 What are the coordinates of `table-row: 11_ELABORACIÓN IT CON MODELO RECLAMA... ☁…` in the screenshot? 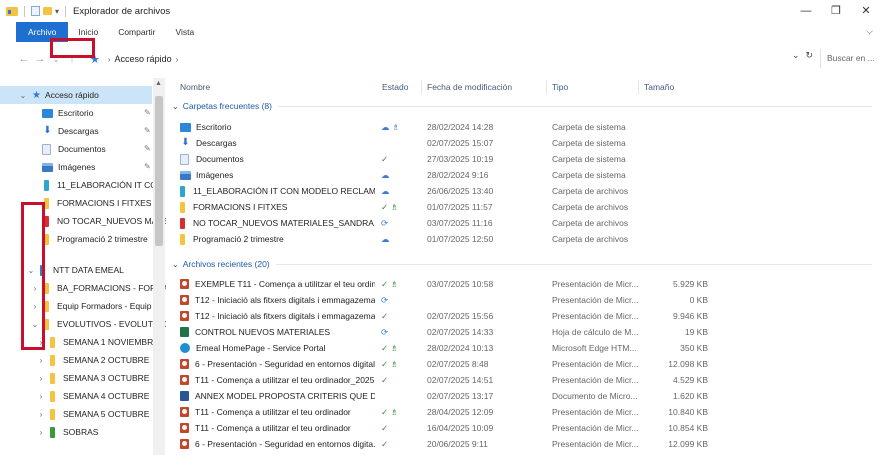 It's located at (524, 191).